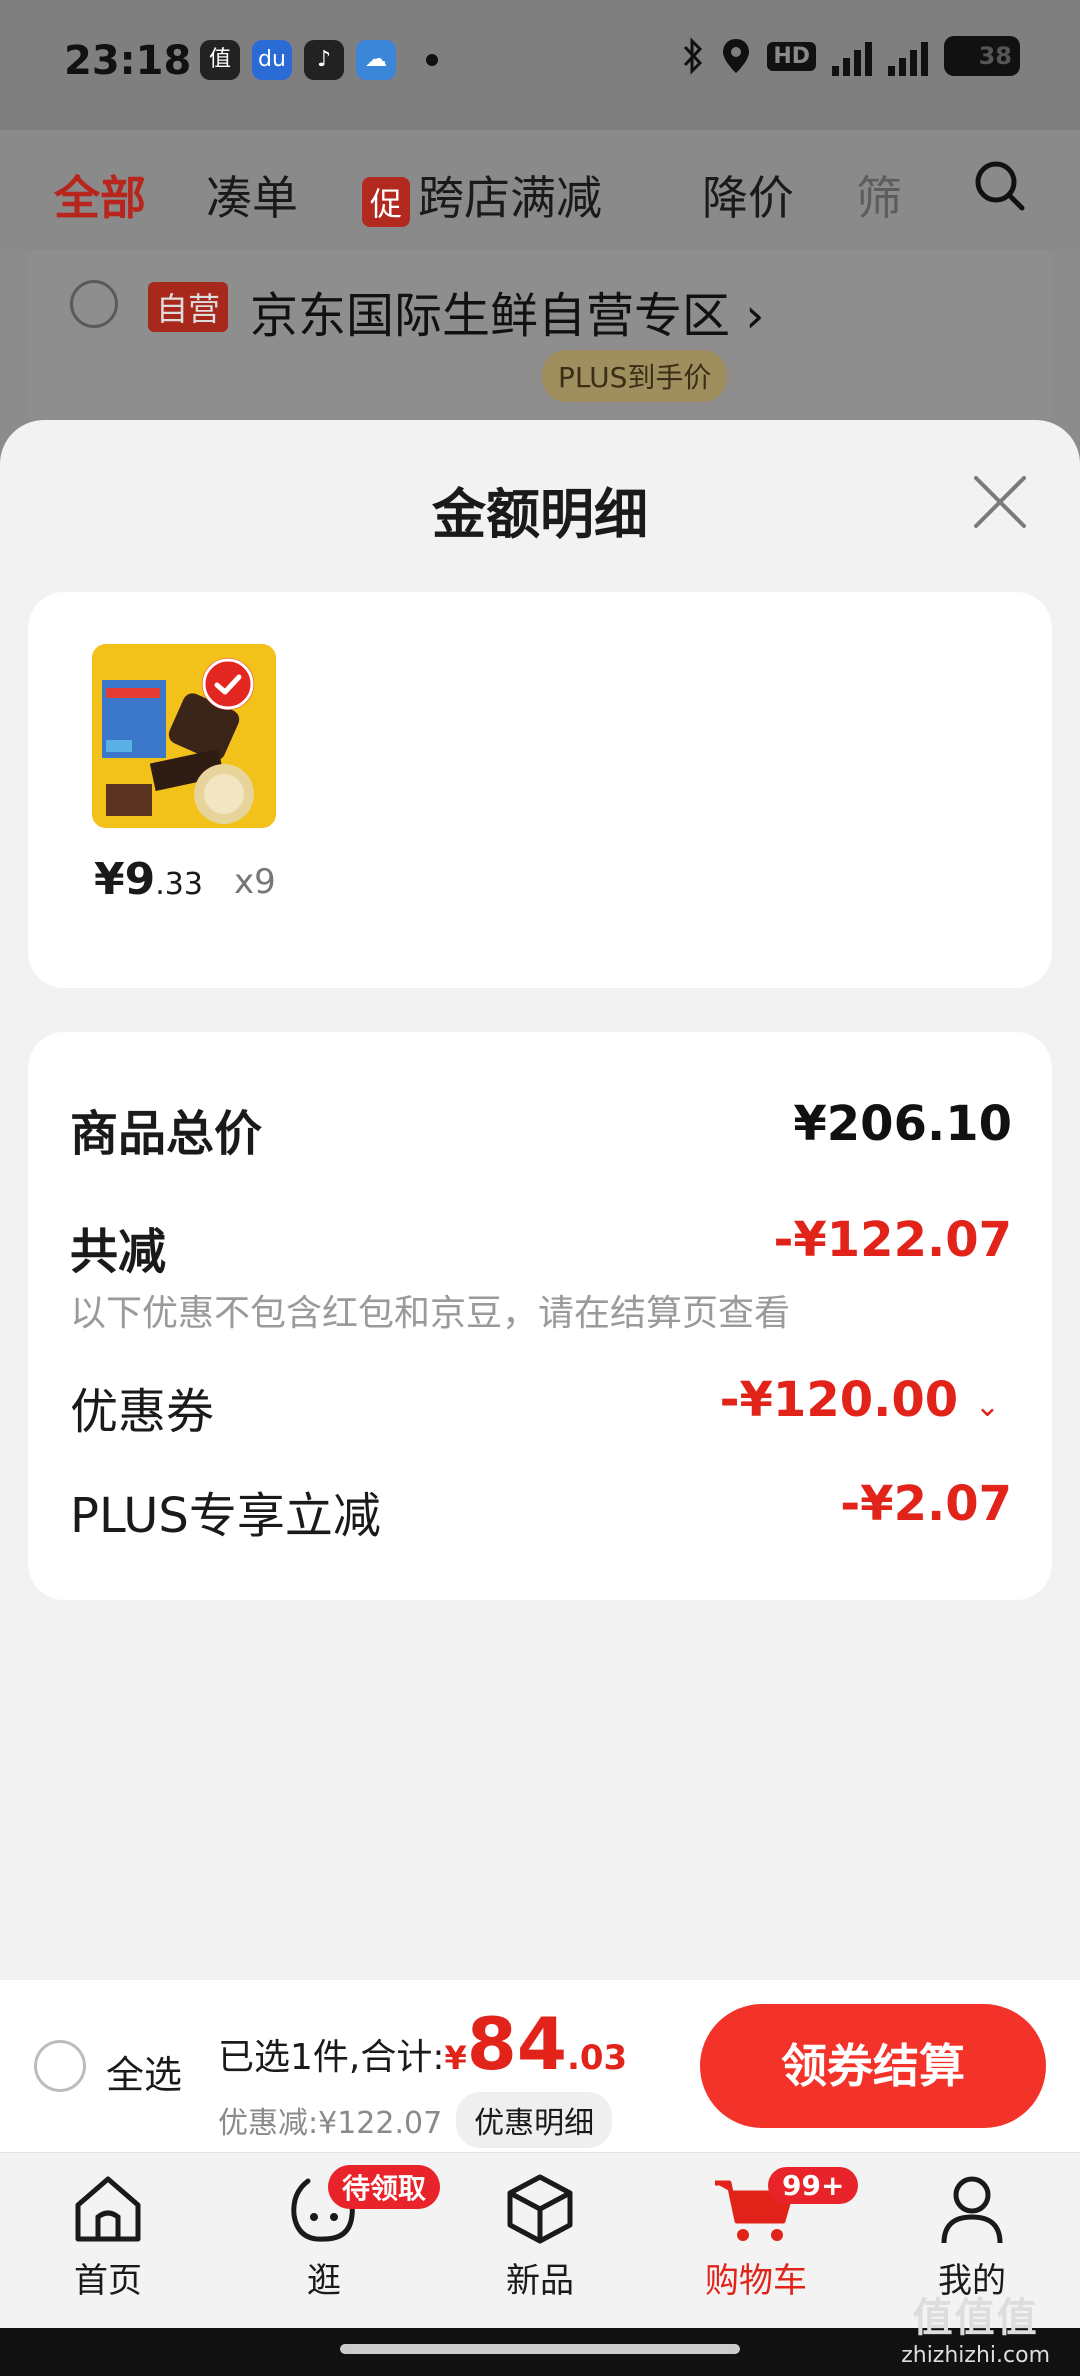 The height and width of the screenshot is (2376, 1080). I want to click on filter-tab-price-drop: 降价, so click(748, 195).